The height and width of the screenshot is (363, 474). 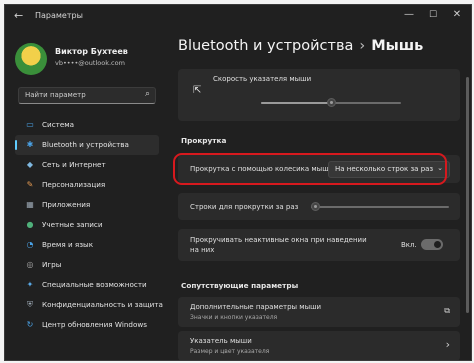 I want to click on chevron-right-icon: ›, so click(x=447, y=344).